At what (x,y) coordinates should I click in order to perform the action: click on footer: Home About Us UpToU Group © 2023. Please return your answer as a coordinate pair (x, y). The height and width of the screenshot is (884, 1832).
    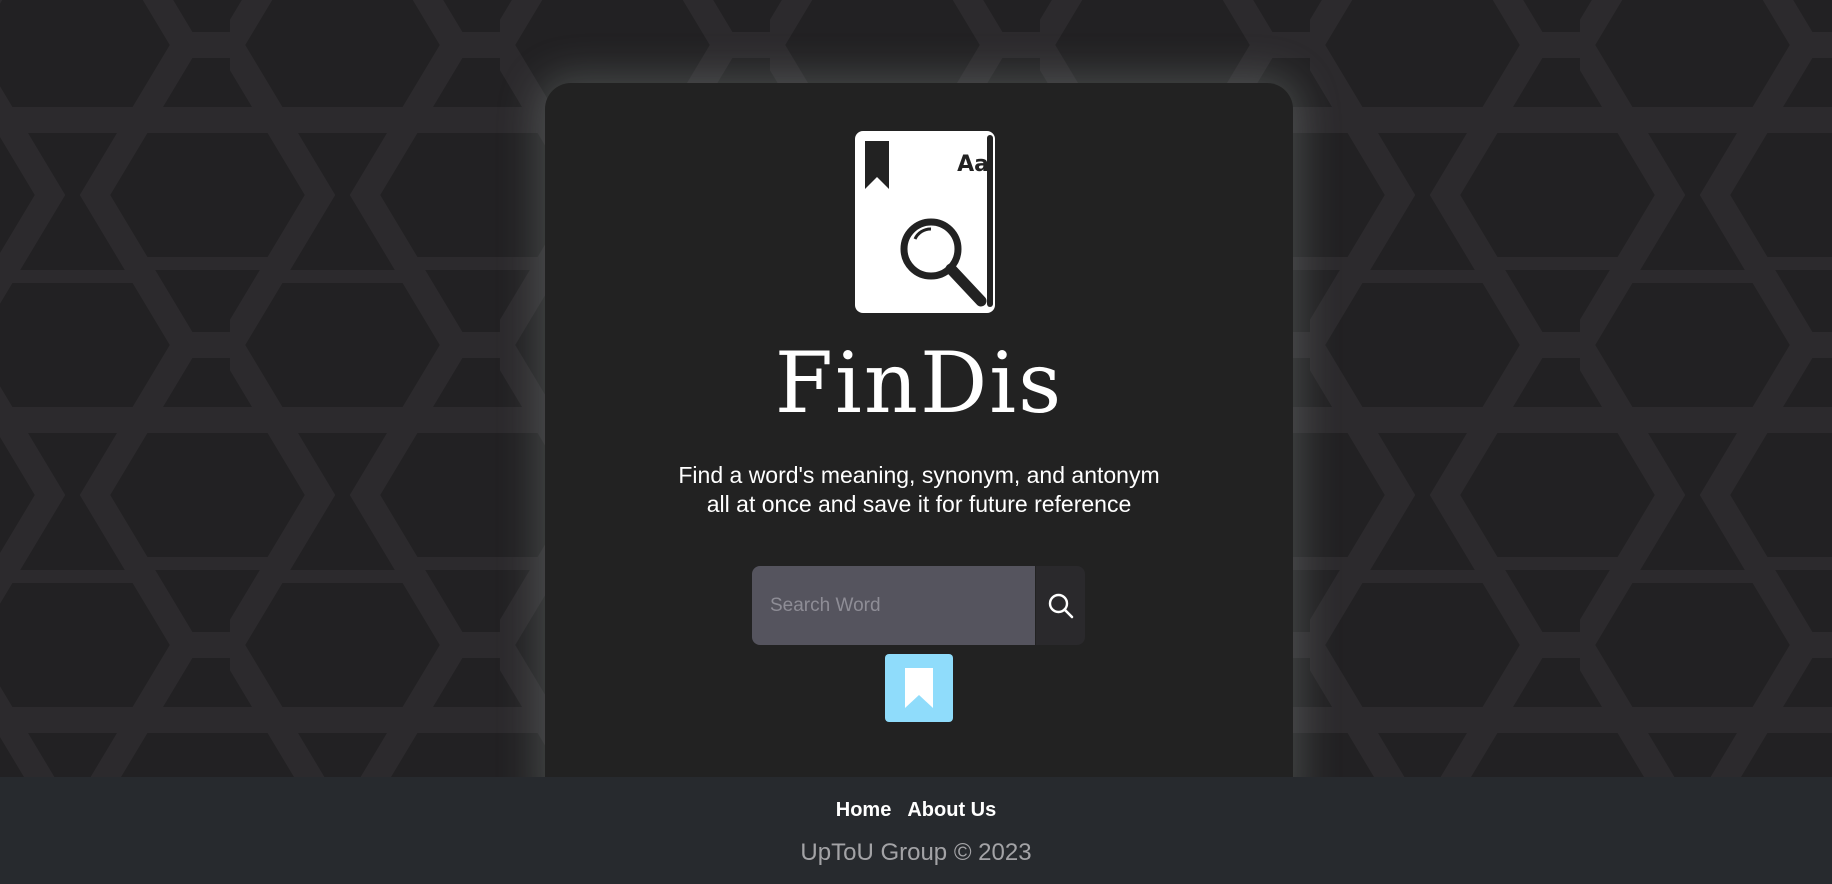
    Looking at the image, I should click on (916, 830).